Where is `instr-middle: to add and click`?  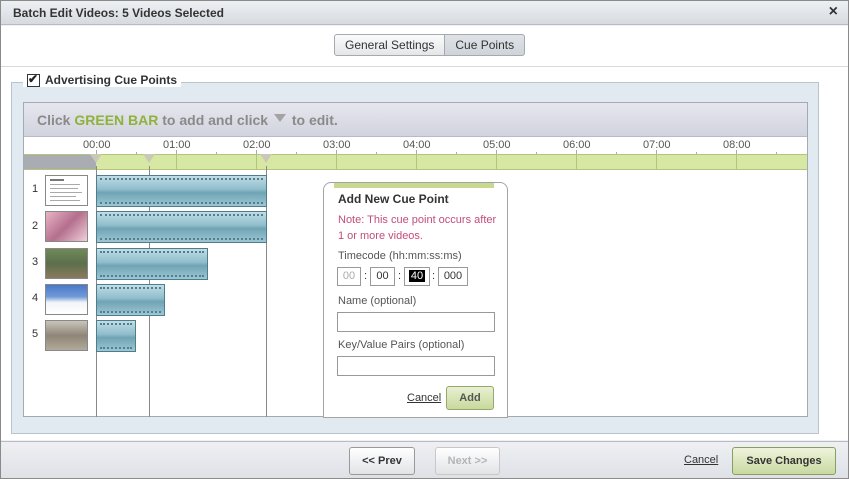
instr-middle: to add and click is located at coordinates (215, 120).